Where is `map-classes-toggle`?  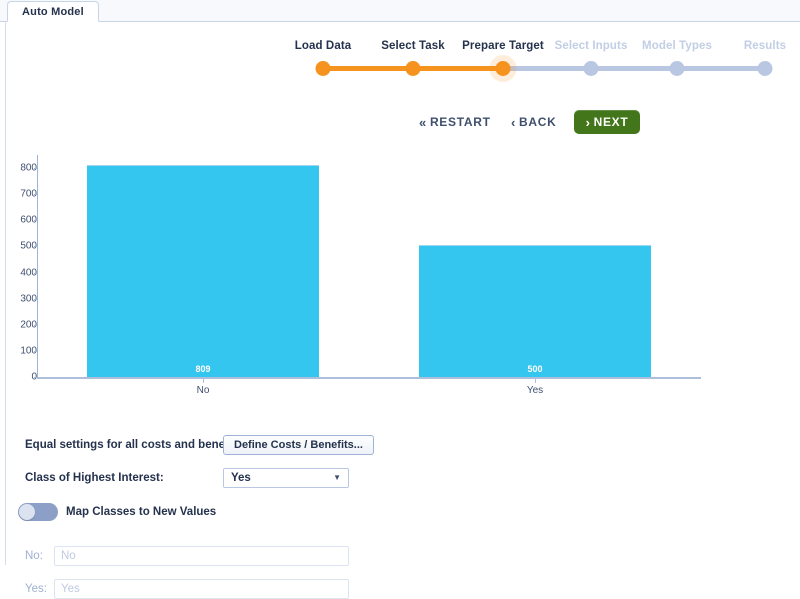 map-classes-toggle is located at coordinates (38, 512).